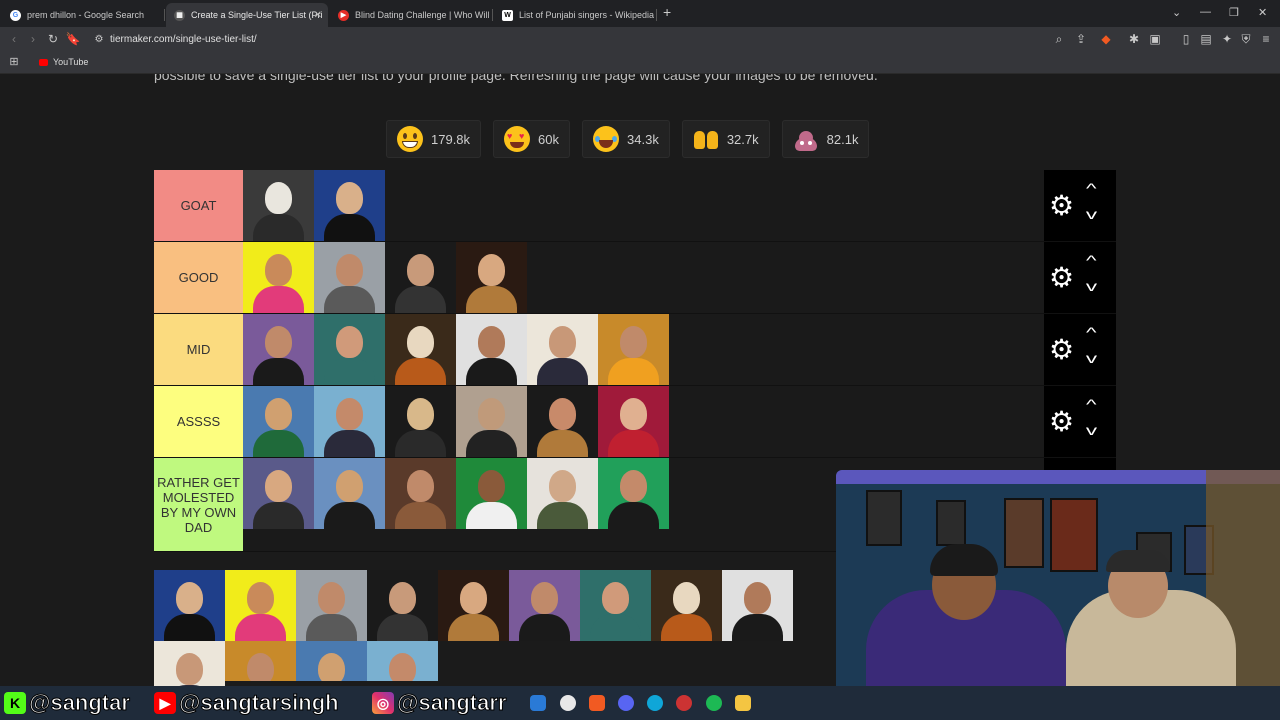 This screenshot has width=1280, height=720. Describe the element at coordinates (1227, 39) in the screenshot. I see `sparkle-icon: ✦` at that location.